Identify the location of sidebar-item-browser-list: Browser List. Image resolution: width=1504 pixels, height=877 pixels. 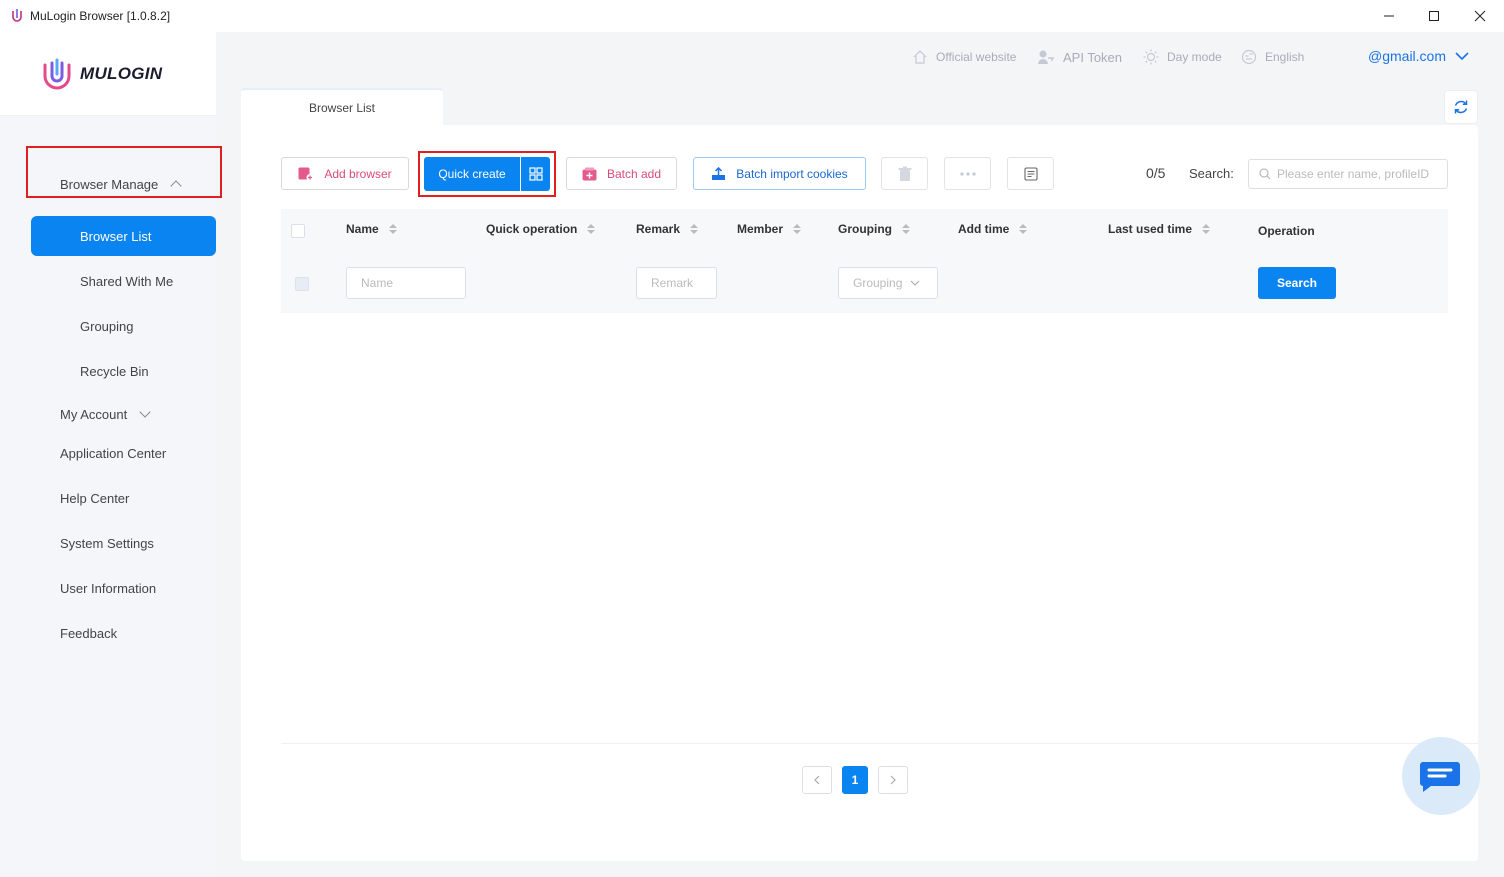
(123, 236).